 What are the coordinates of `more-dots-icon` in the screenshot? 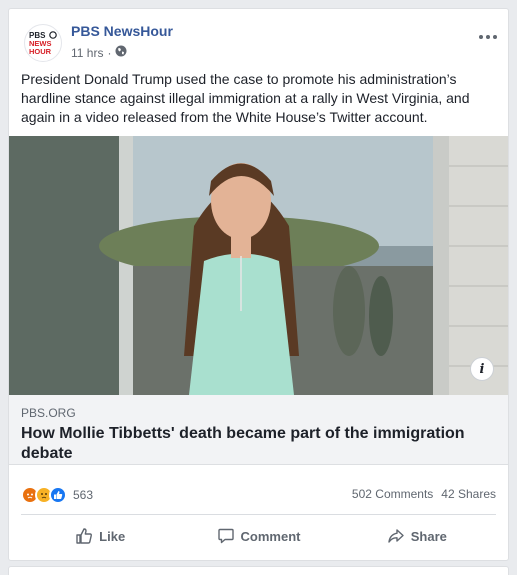 It's located at (488, 35).